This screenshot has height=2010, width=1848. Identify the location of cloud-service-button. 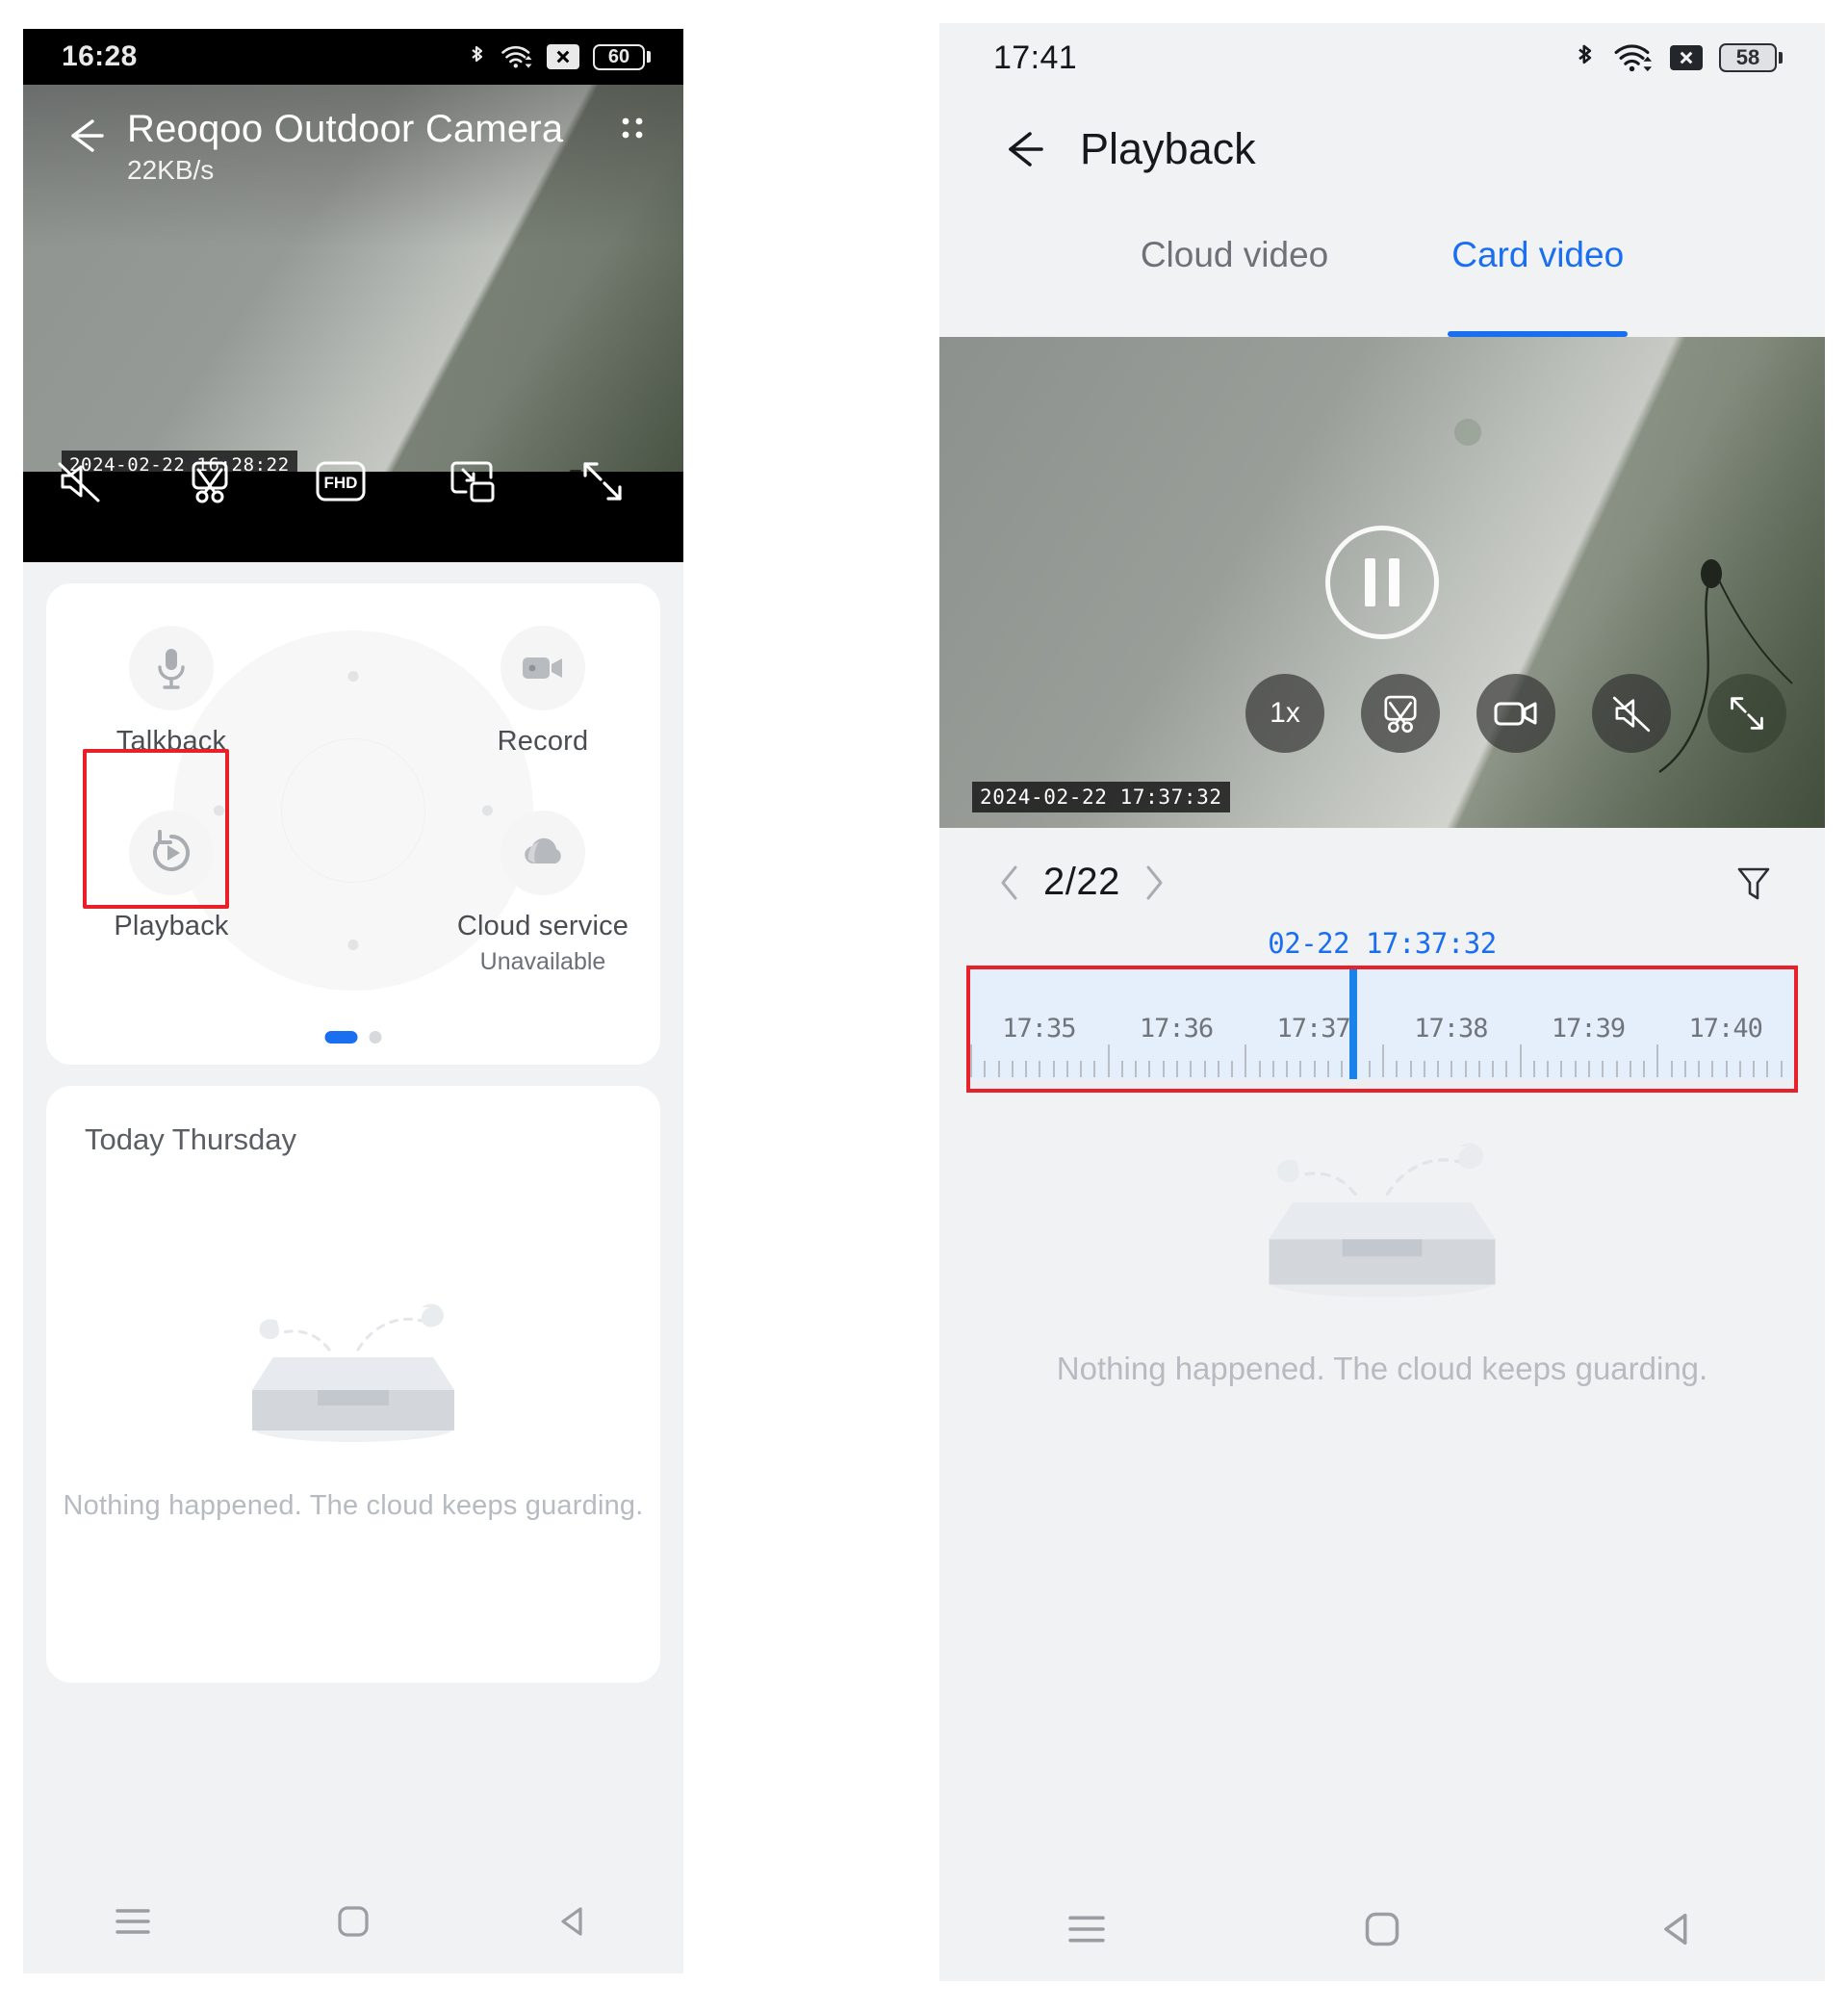
(542, 853).